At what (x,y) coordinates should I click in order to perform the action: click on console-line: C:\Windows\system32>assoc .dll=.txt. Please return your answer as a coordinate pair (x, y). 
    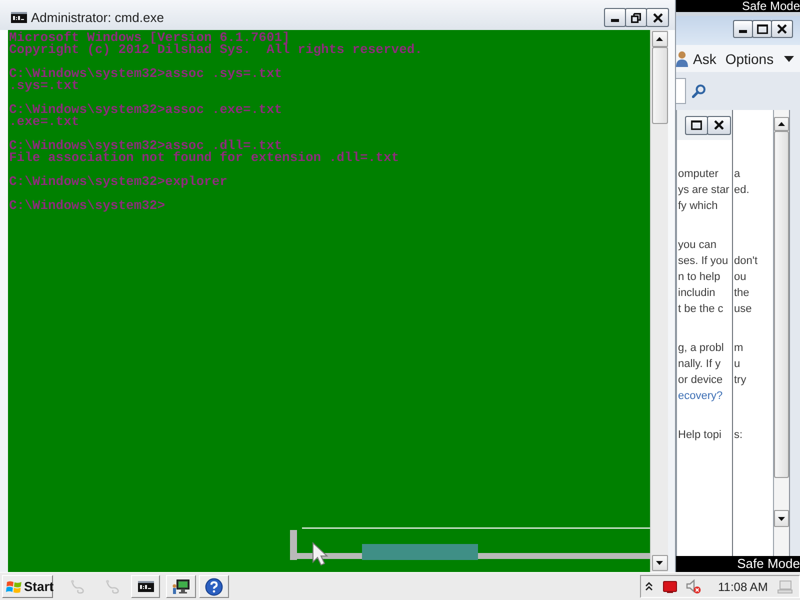
    Looking at the image, I should click on (145, 146).